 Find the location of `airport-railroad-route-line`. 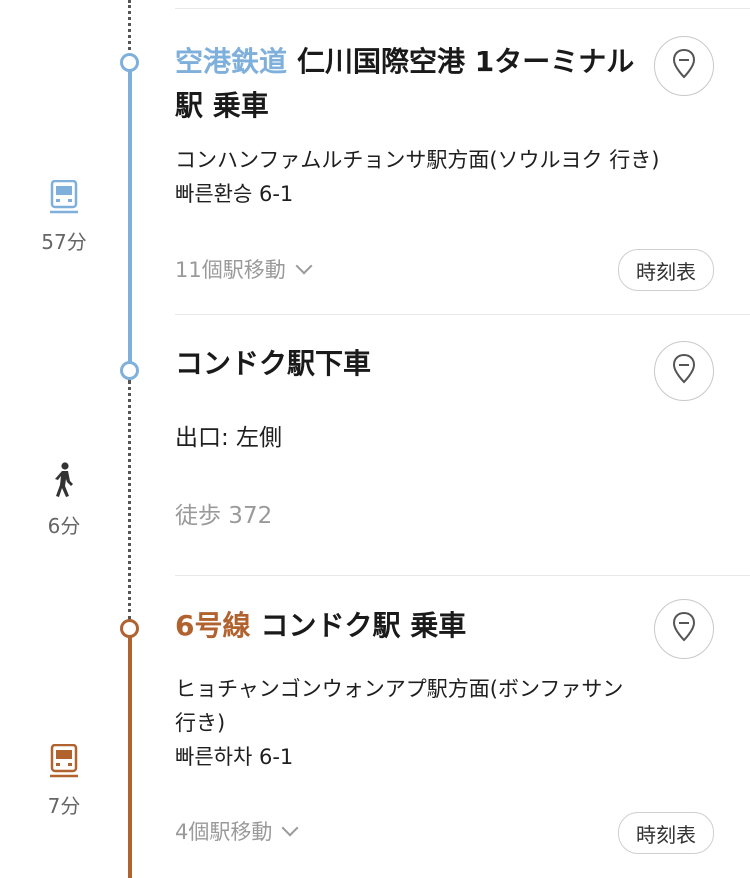

airport-railroad-route-line is located at coordinates (130, 212).